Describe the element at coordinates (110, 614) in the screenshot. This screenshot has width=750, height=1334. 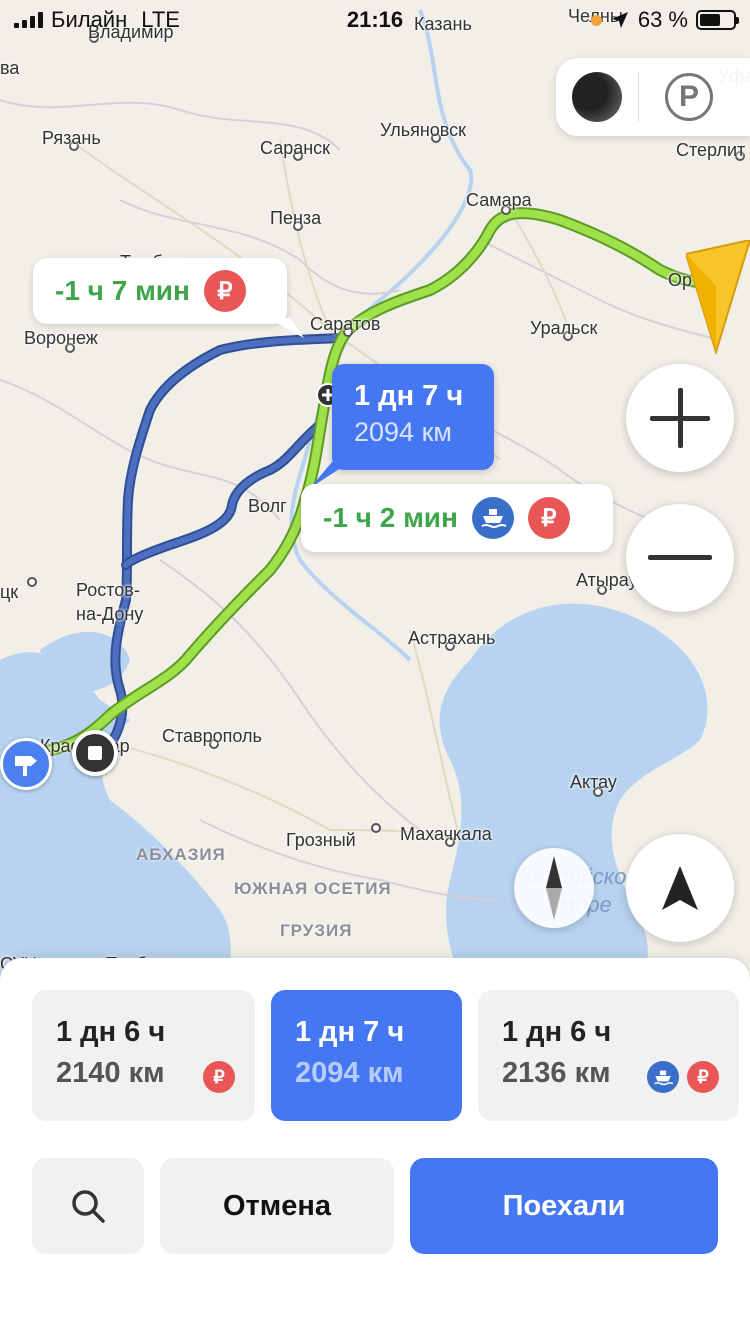
I see `city-label: на-Дону` at that location.